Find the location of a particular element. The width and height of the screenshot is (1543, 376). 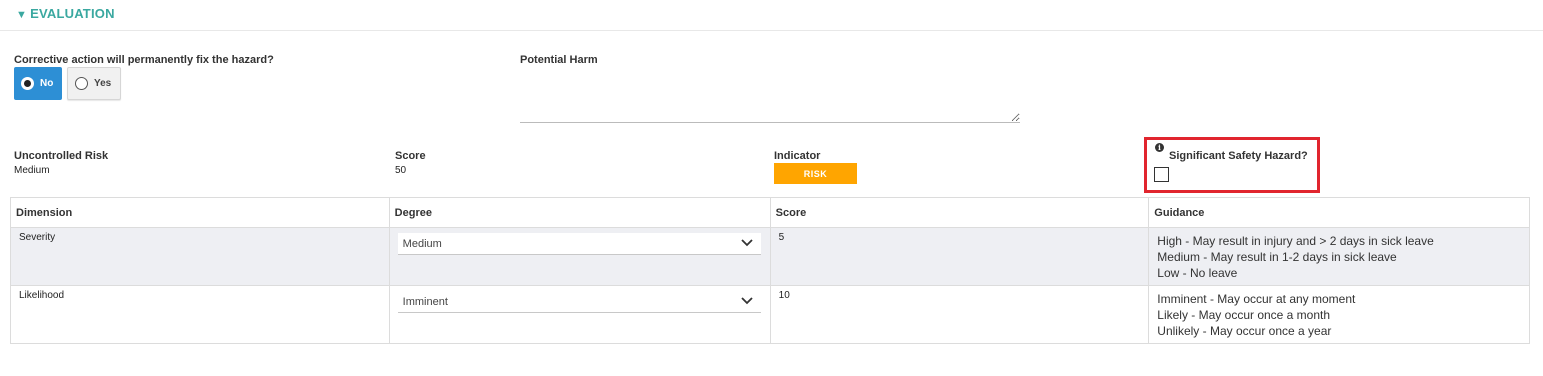

significant-hazard-checkbox is located at coordinates (1161, 174).